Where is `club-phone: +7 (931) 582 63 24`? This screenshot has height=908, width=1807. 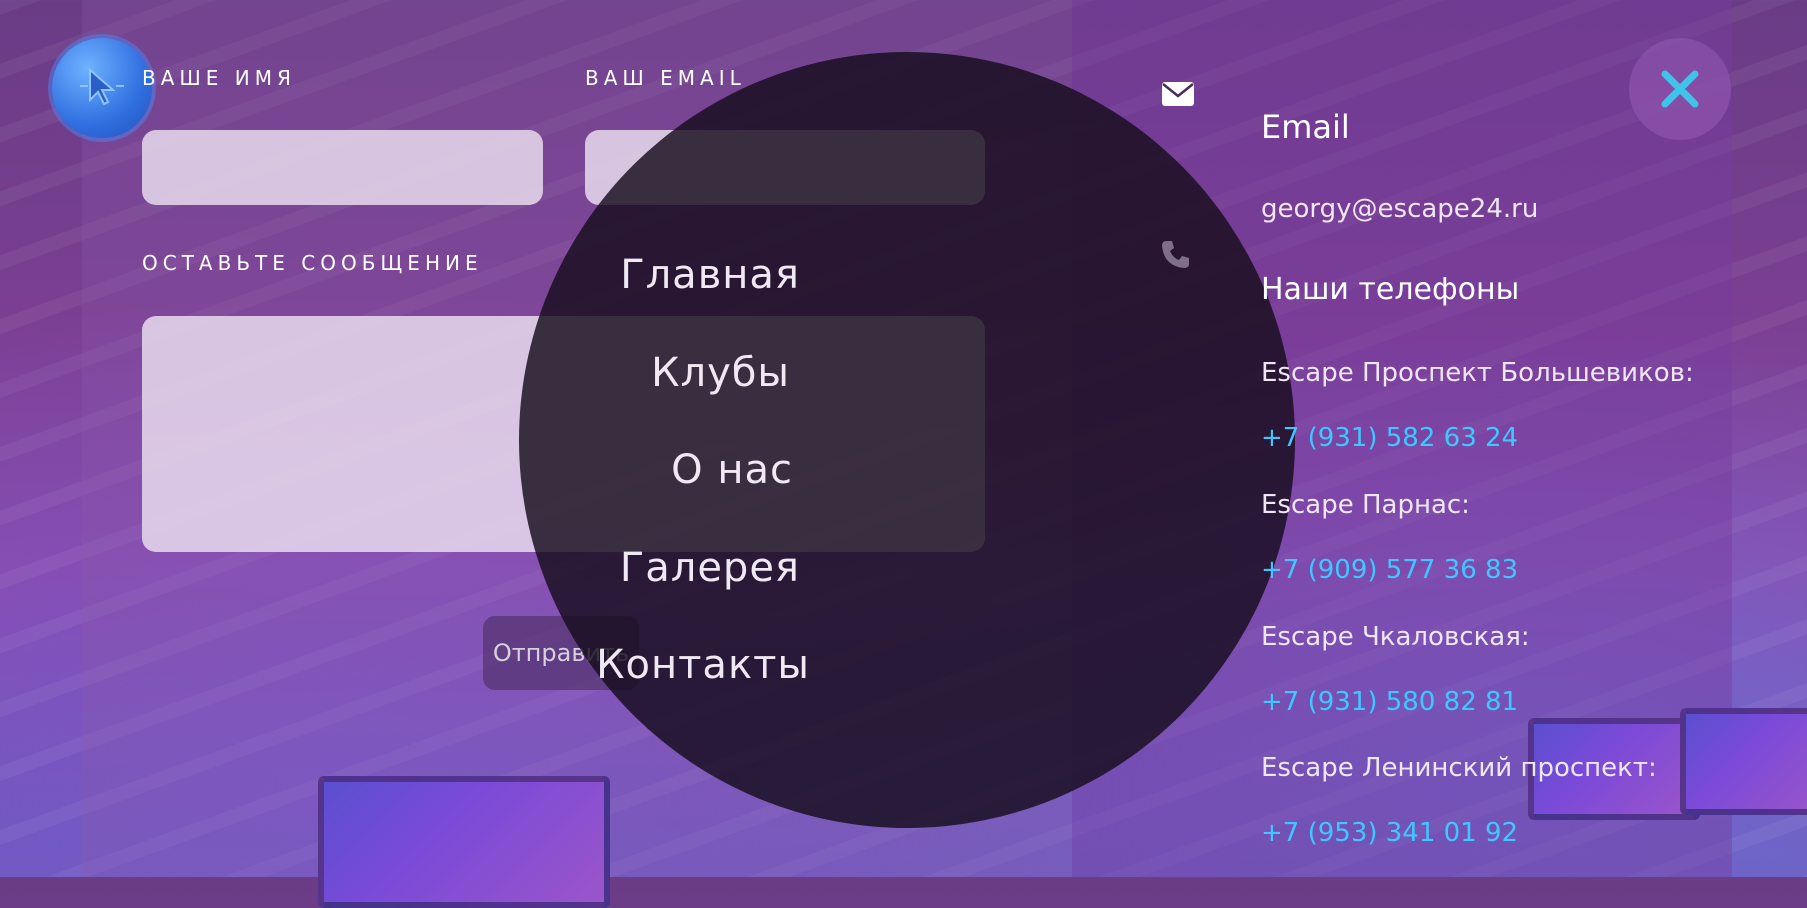 club-phone: +7 (931) 582 63 24 is located at coordinates (1389, 438).